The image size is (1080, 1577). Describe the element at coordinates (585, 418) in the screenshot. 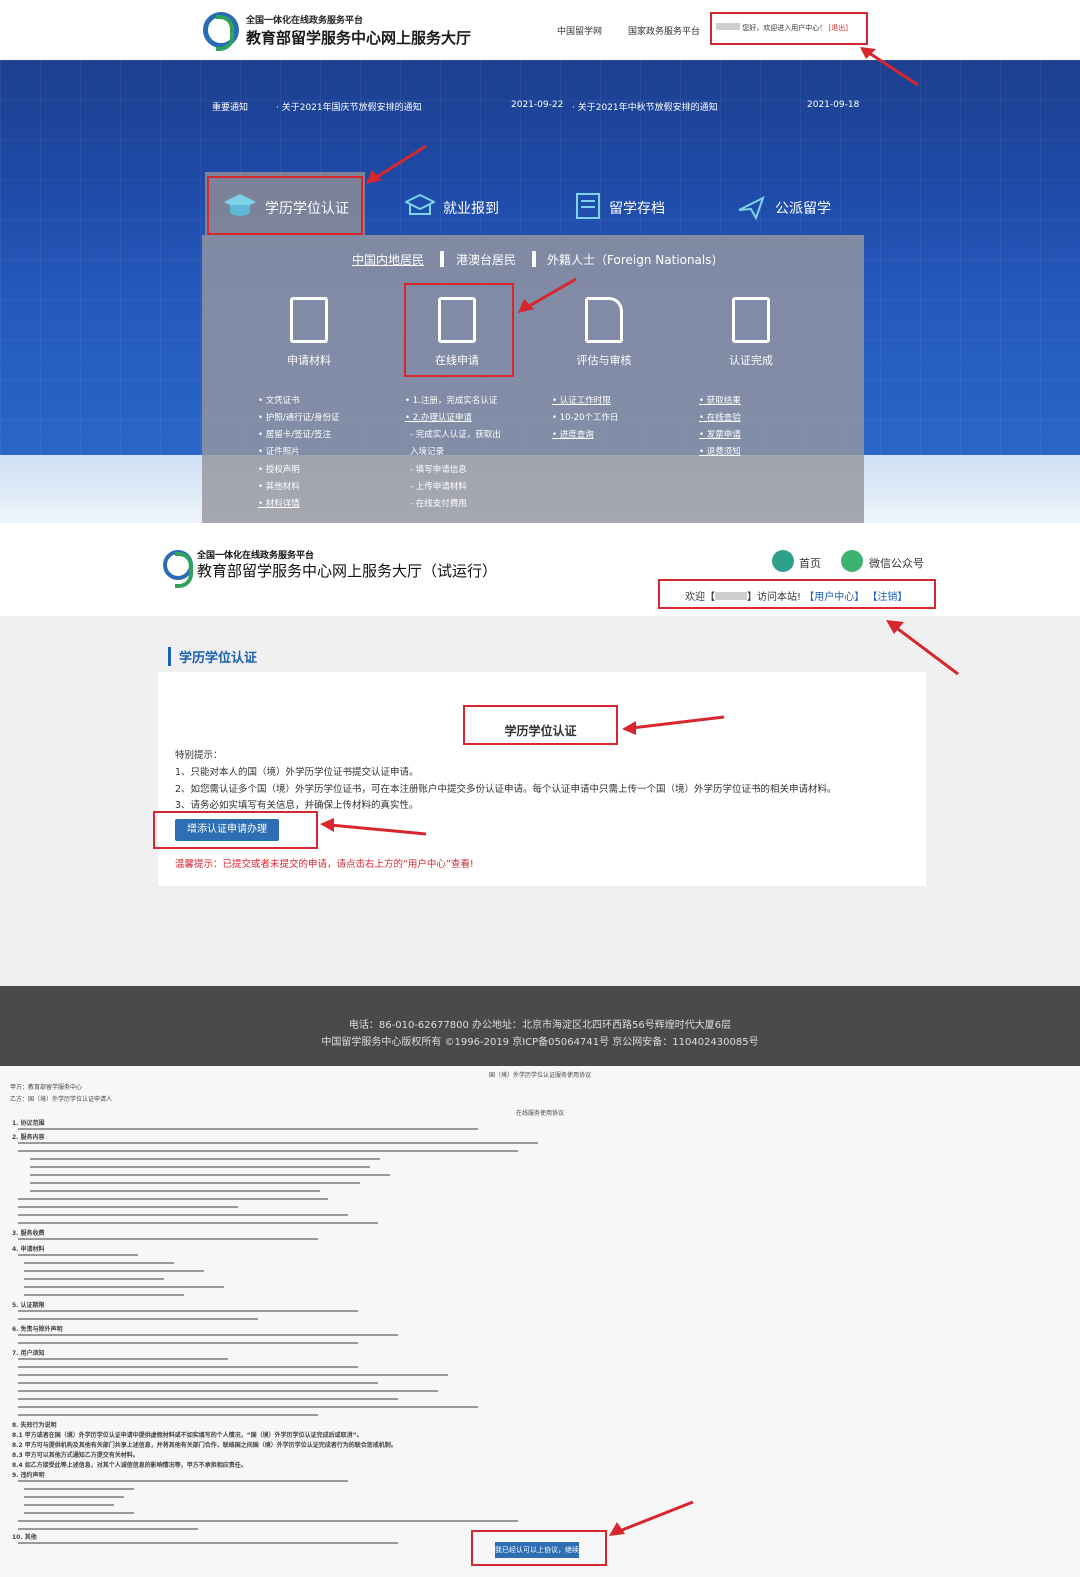

I see `review-days: • 10-20个工作日` at that location.